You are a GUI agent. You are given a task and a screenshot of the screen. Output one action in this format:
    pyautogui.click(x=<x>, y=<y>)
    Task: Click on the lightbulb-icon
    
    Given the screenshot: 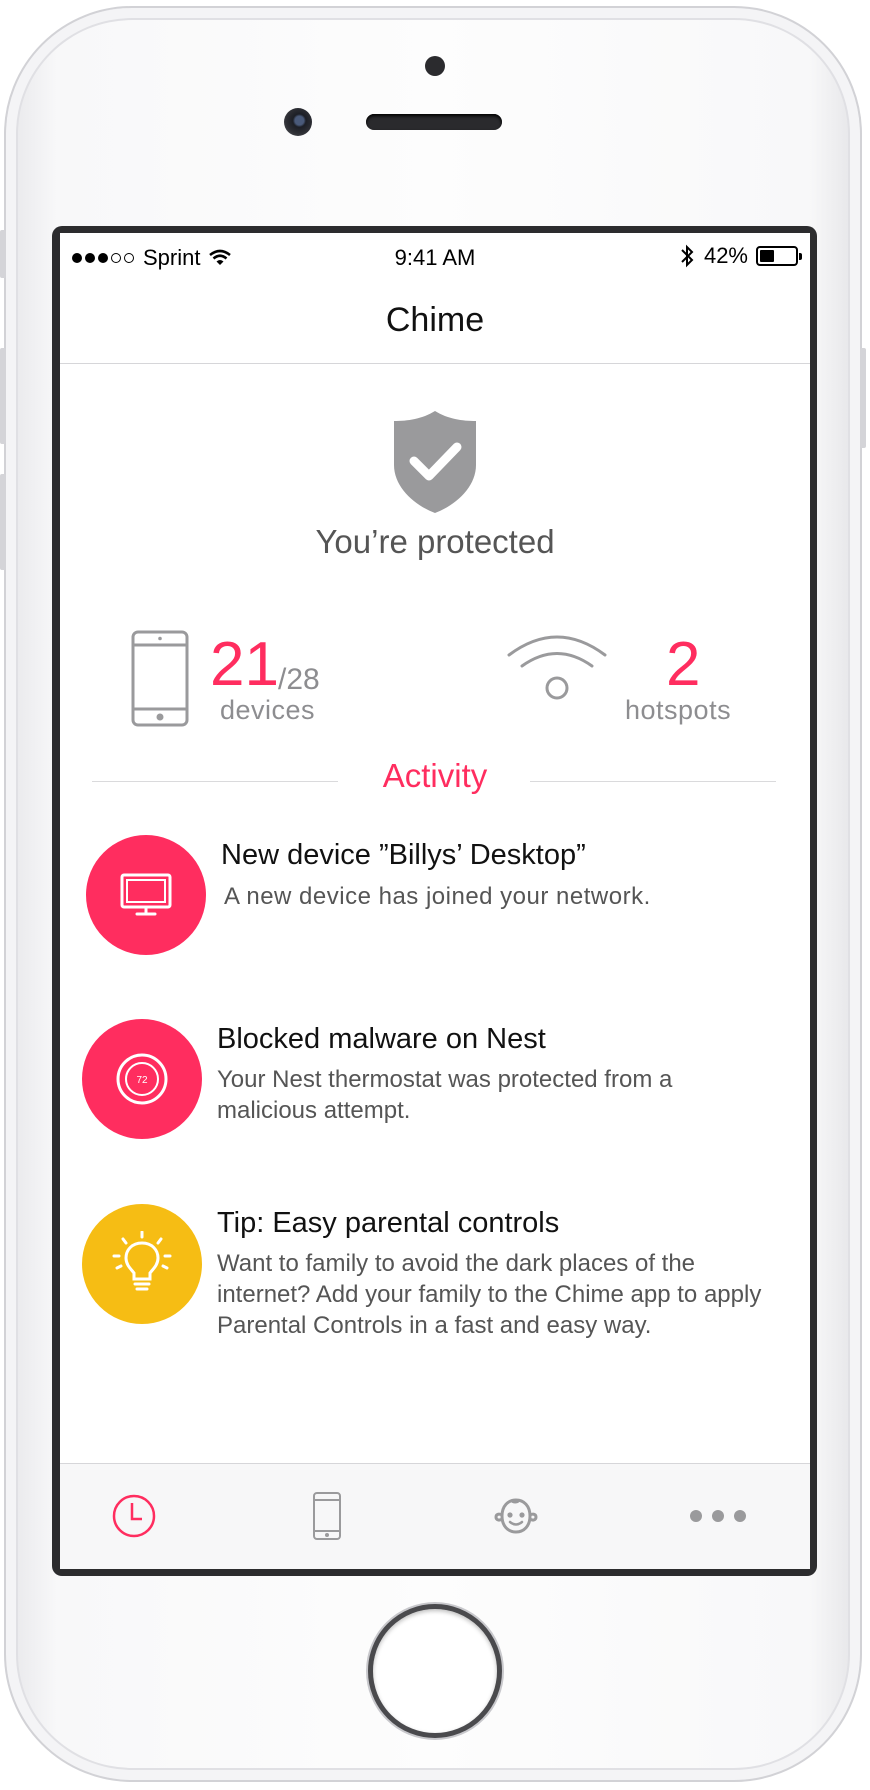 What is the action you would take?
    pyautogui.click(x=142, y=1261)
    